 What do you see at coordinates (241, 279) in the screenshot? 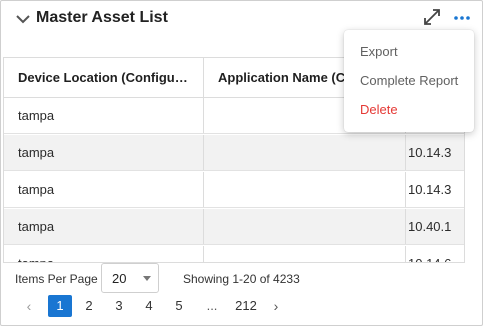
I see `showing-range-text: Showing 1-20 of 4233` at bounding box center [241, 279].